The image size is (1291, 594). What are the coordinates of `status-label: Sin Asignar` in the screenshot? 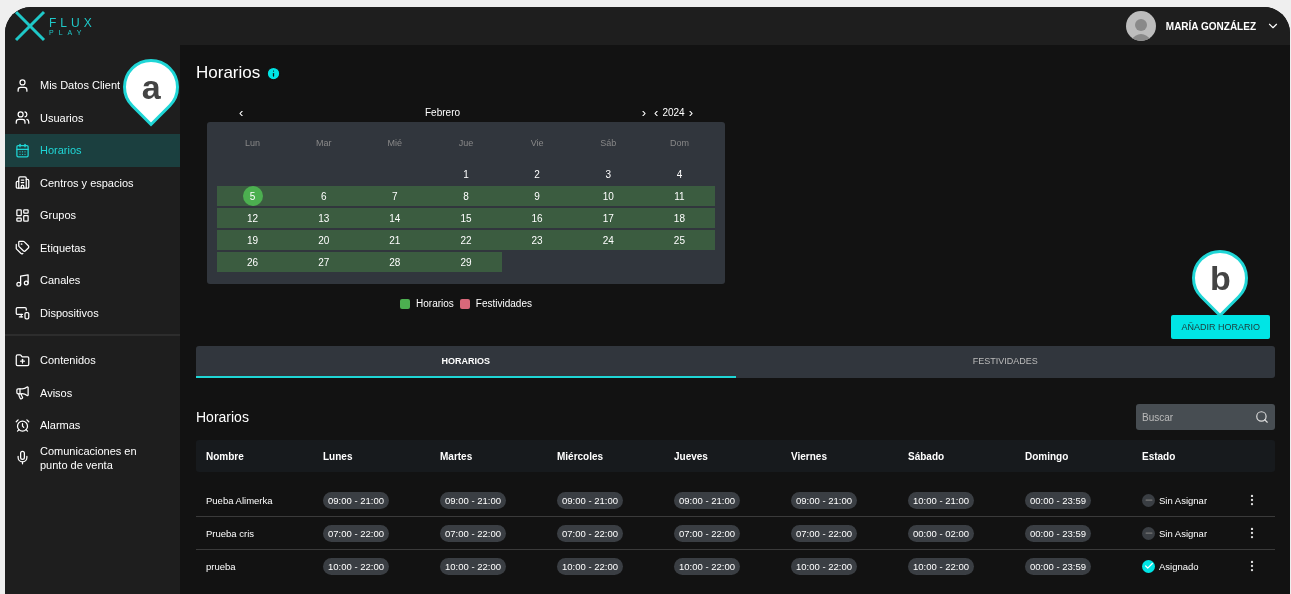 It's located at (1183, 500).